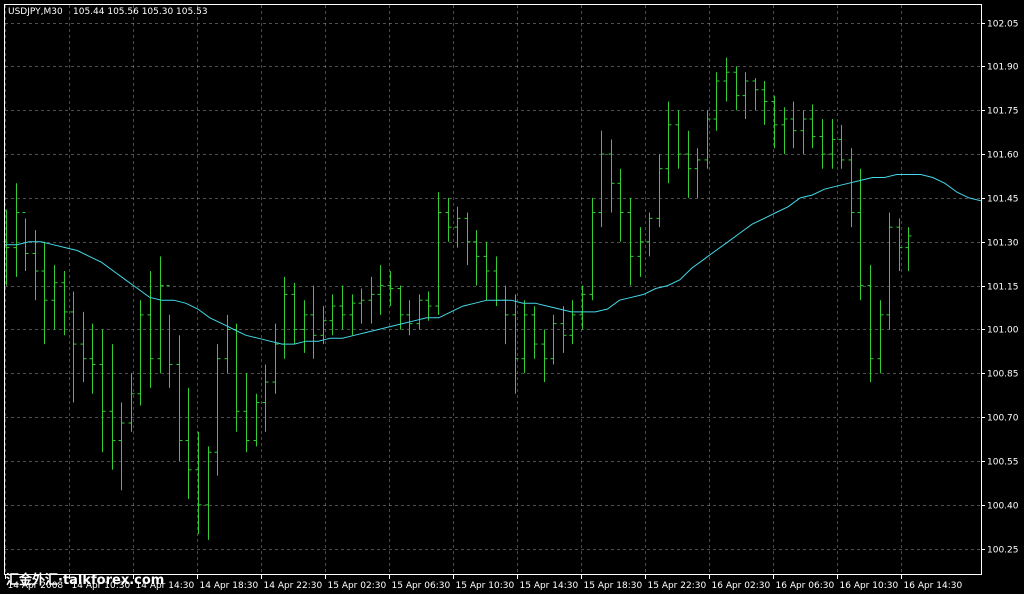  What do you see at coordinates (229, 586) in the screenshot?
I see `time-tick-label: 14 Apr 18:30` at bounding box center [229, 586].